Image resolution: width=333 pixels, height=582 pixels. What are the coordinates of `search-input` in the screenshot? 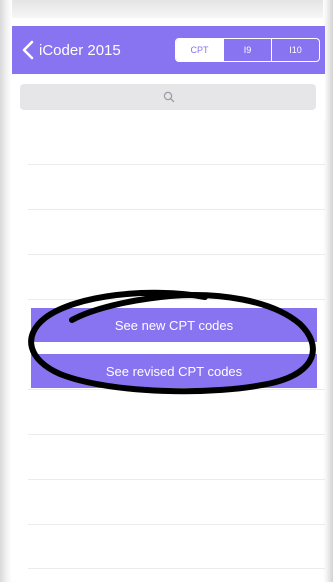 It's located at (170, 98).